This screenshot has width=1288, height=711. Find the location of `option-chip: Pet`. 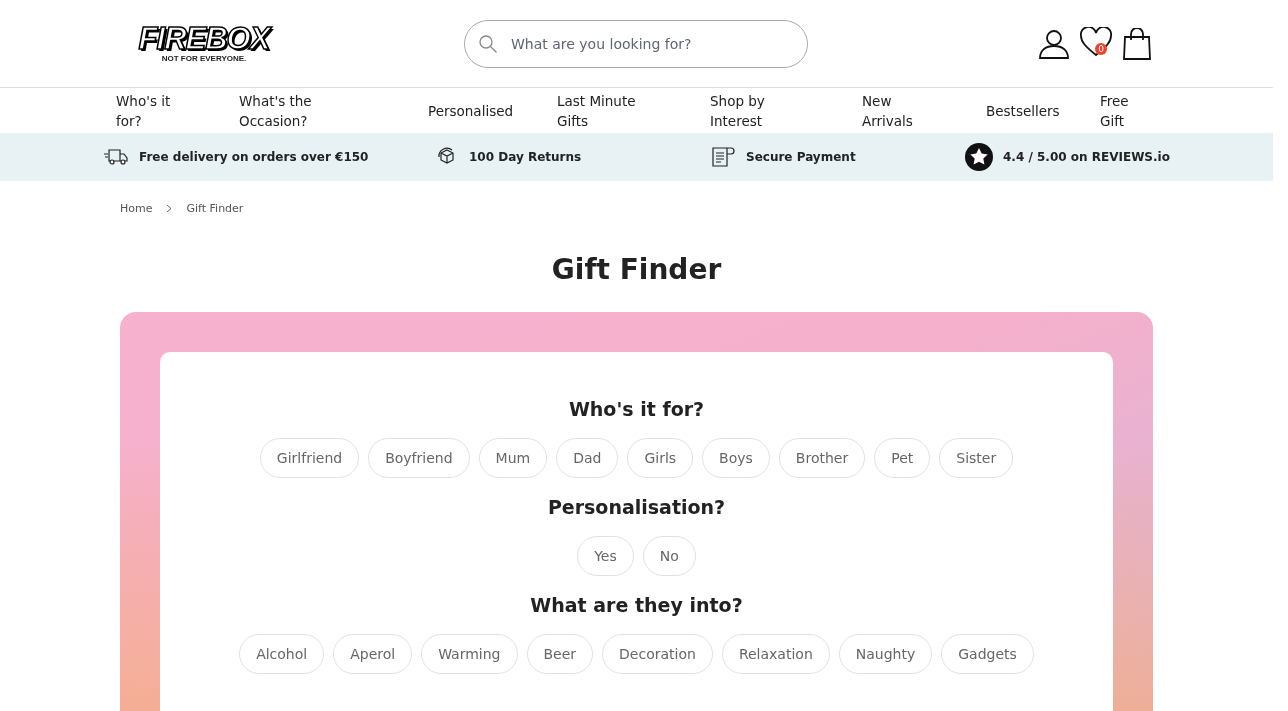

option-chip: Pet is located at coordinates (902, 458).